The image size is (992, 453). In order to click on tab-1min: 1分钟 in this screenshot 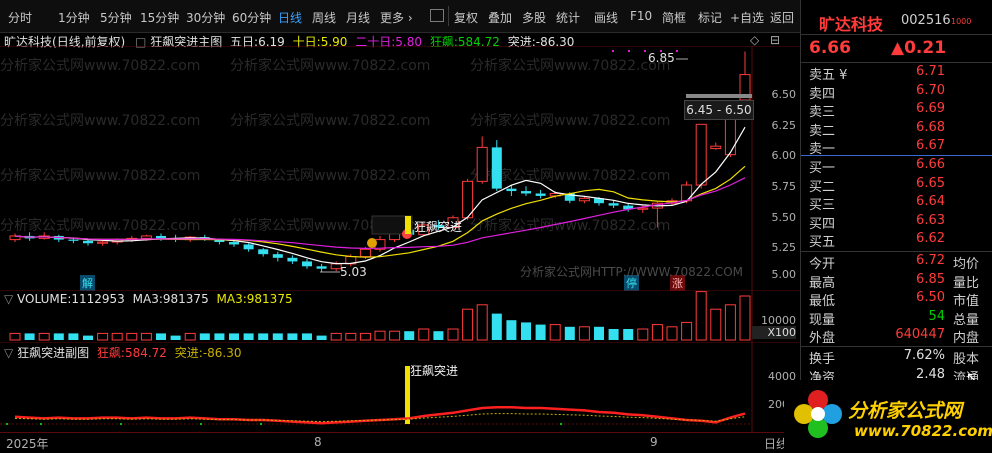, I will do `click(74, 17)`.